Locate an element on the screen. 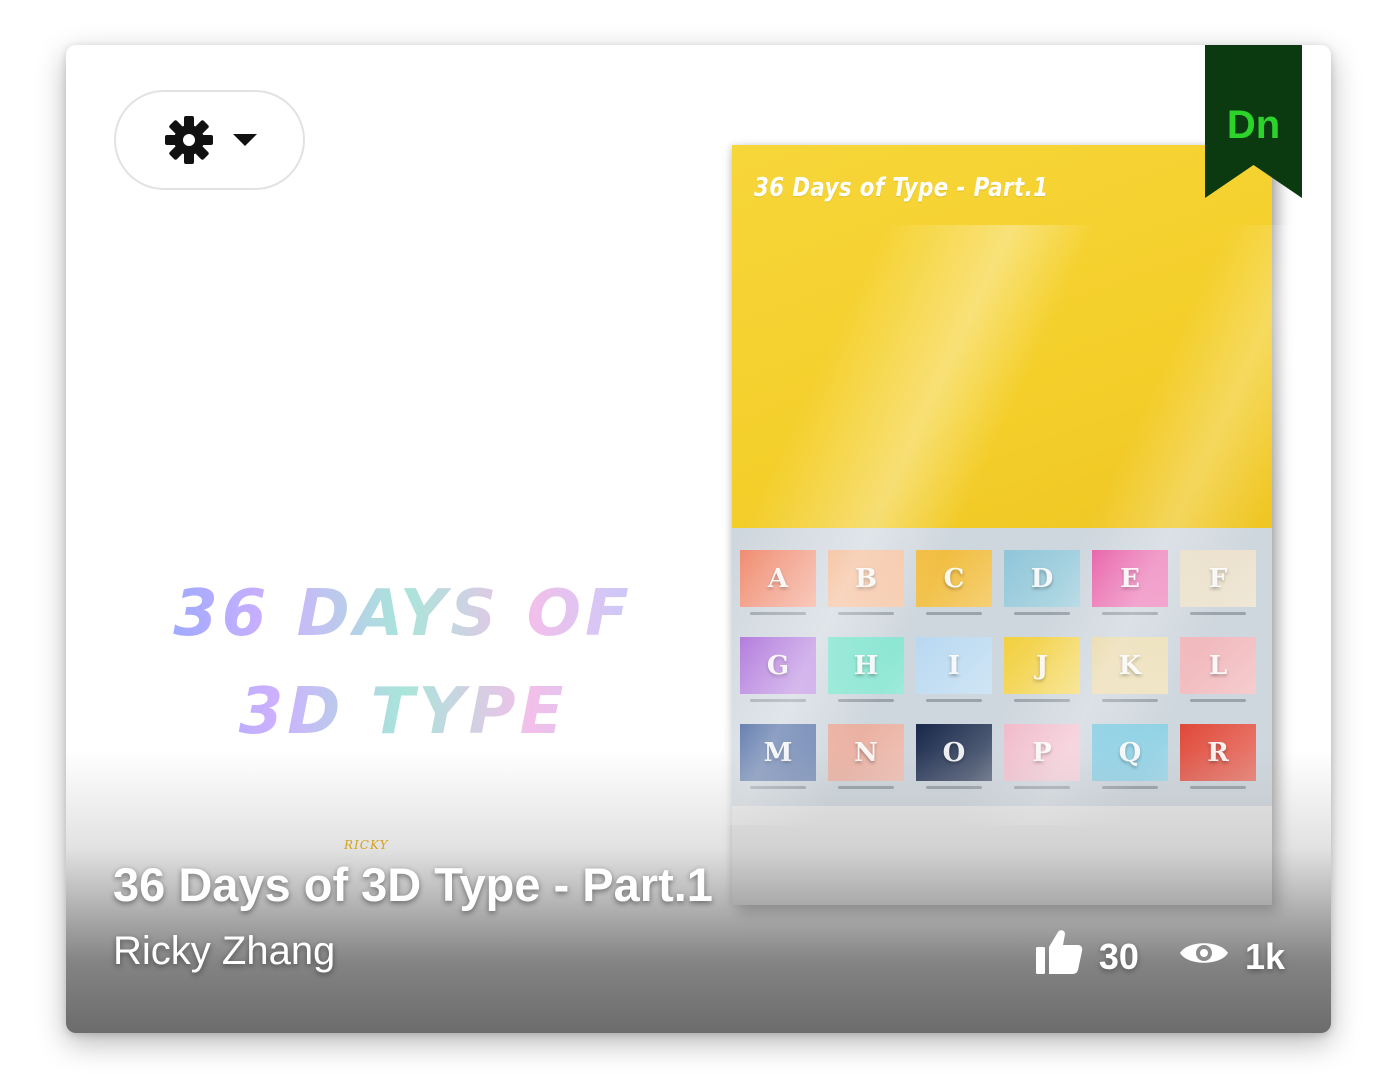  eye-icon is located at coordinates (1204, 957).